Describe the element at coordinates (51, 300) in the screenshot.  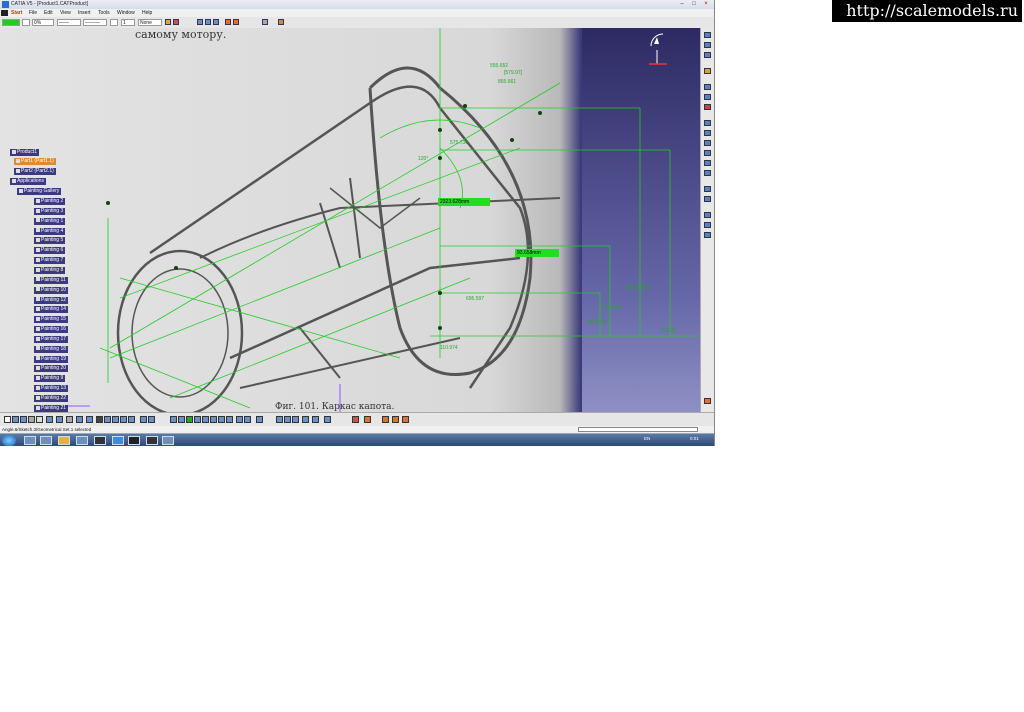
I see `tree-node-painting: Painting 12` at that location.